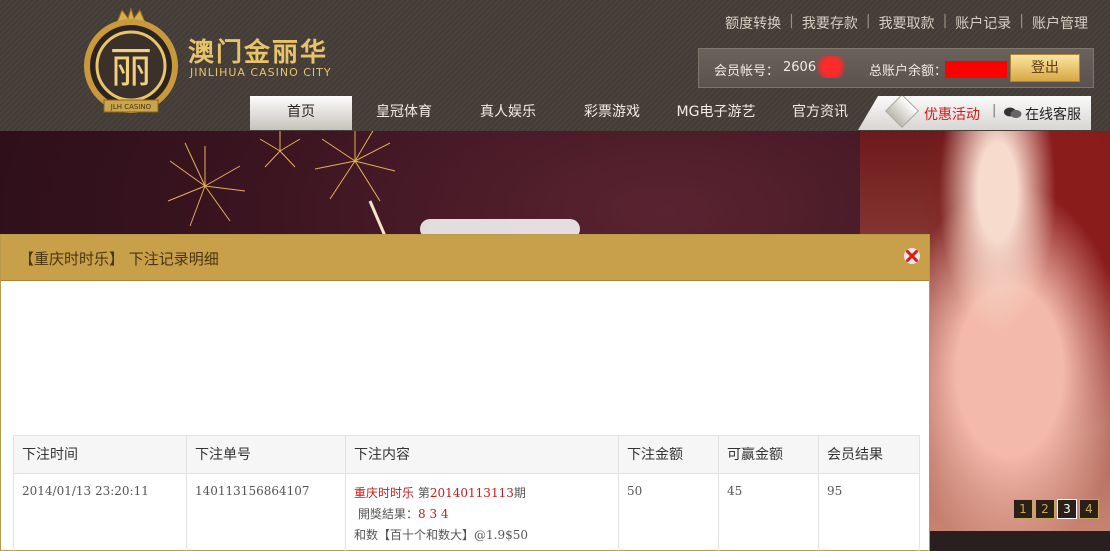  I want to click on bet-line-period: 重庆时时乐 第20140113113期, so click(482, 492).